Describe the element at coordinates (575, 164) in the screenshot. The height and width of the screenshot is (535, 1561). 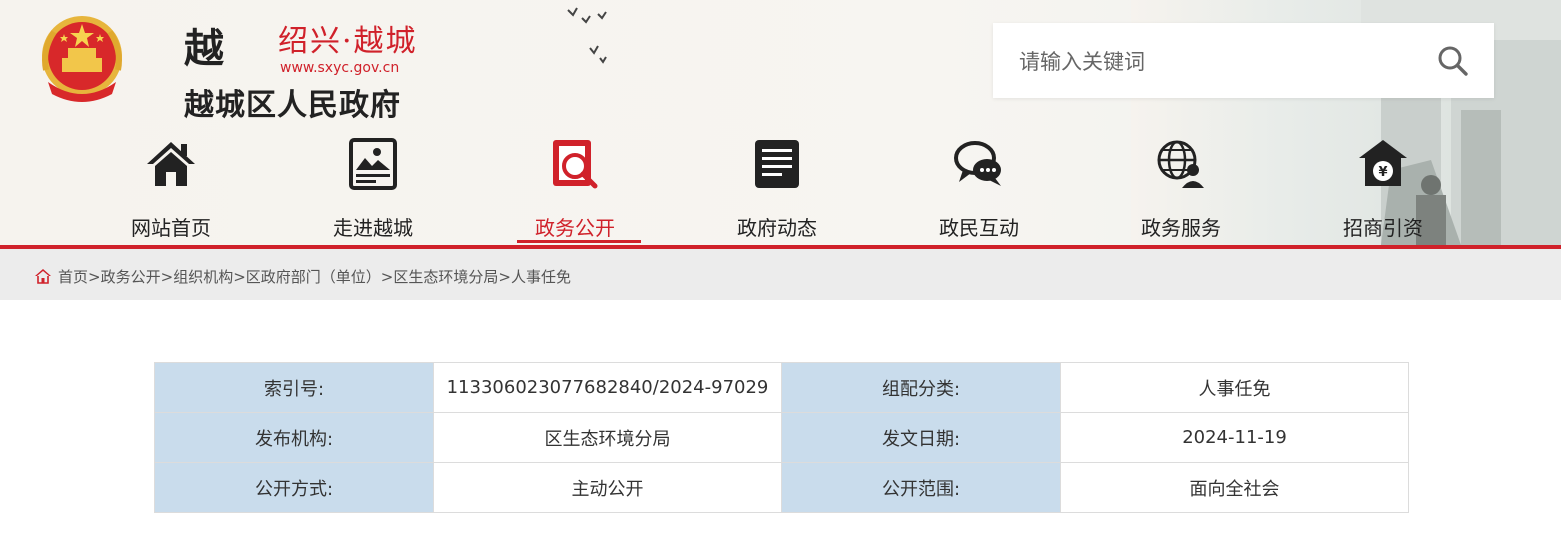
I see `document-search-icon` at that location.